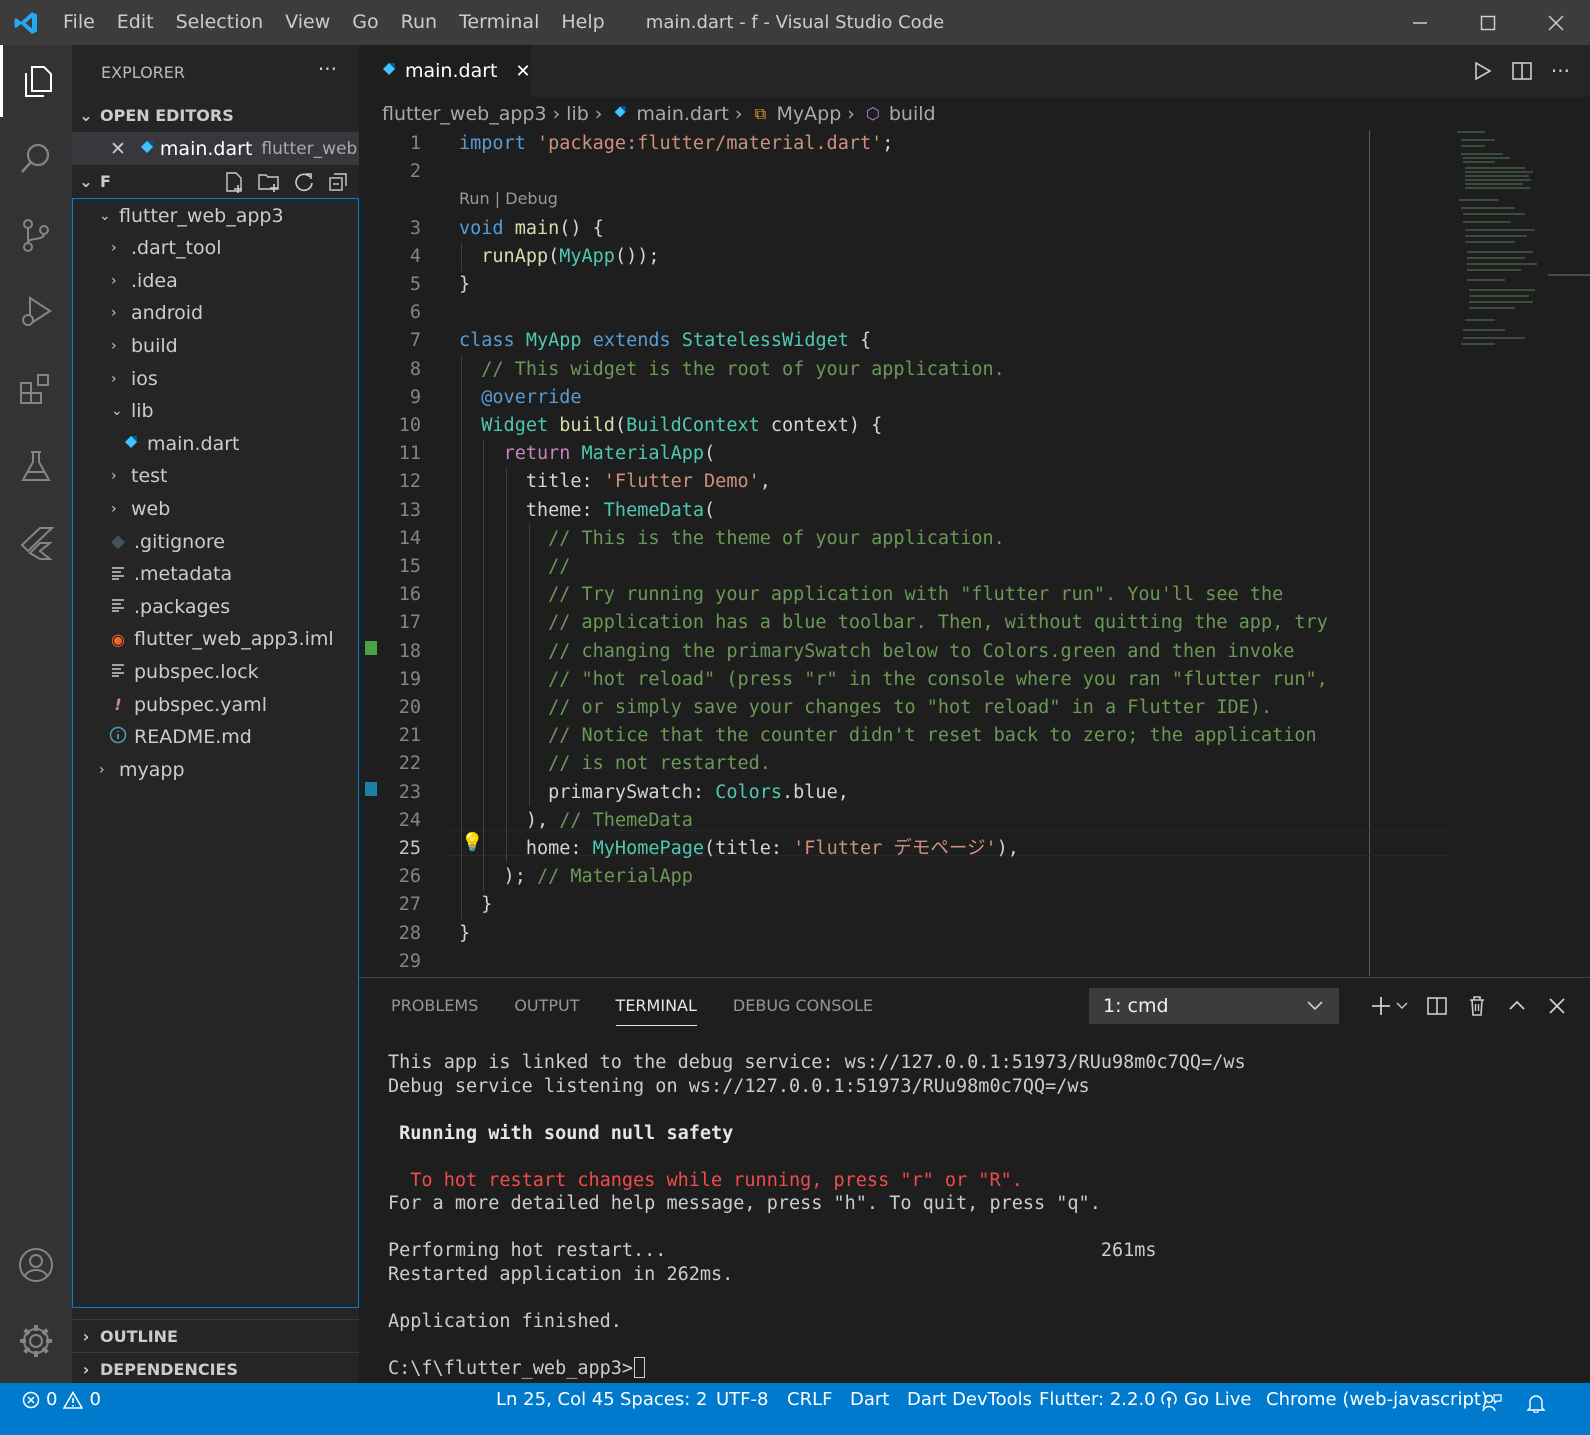  What do you see at coordinates (307, 22) in the screenshot?
I see `menu-view: View` at bounding box center [307, 22].